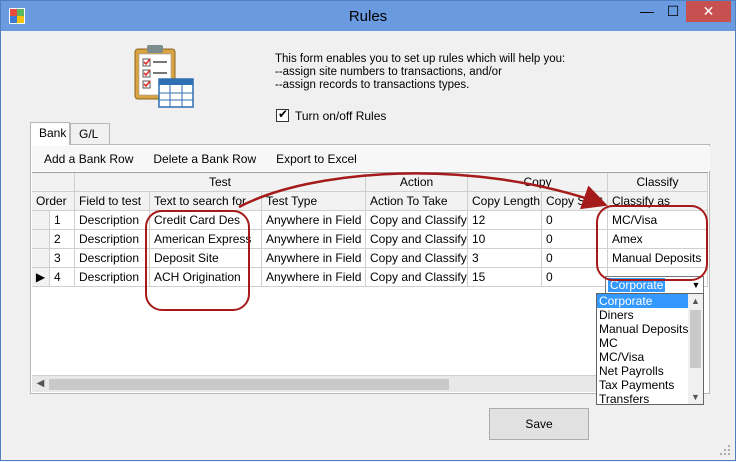 The height and width of the screenshot is (462, 736). Describe the element at coordinates (50, 133) in the screenshot. I see `tab-bank: Bank` at that location.